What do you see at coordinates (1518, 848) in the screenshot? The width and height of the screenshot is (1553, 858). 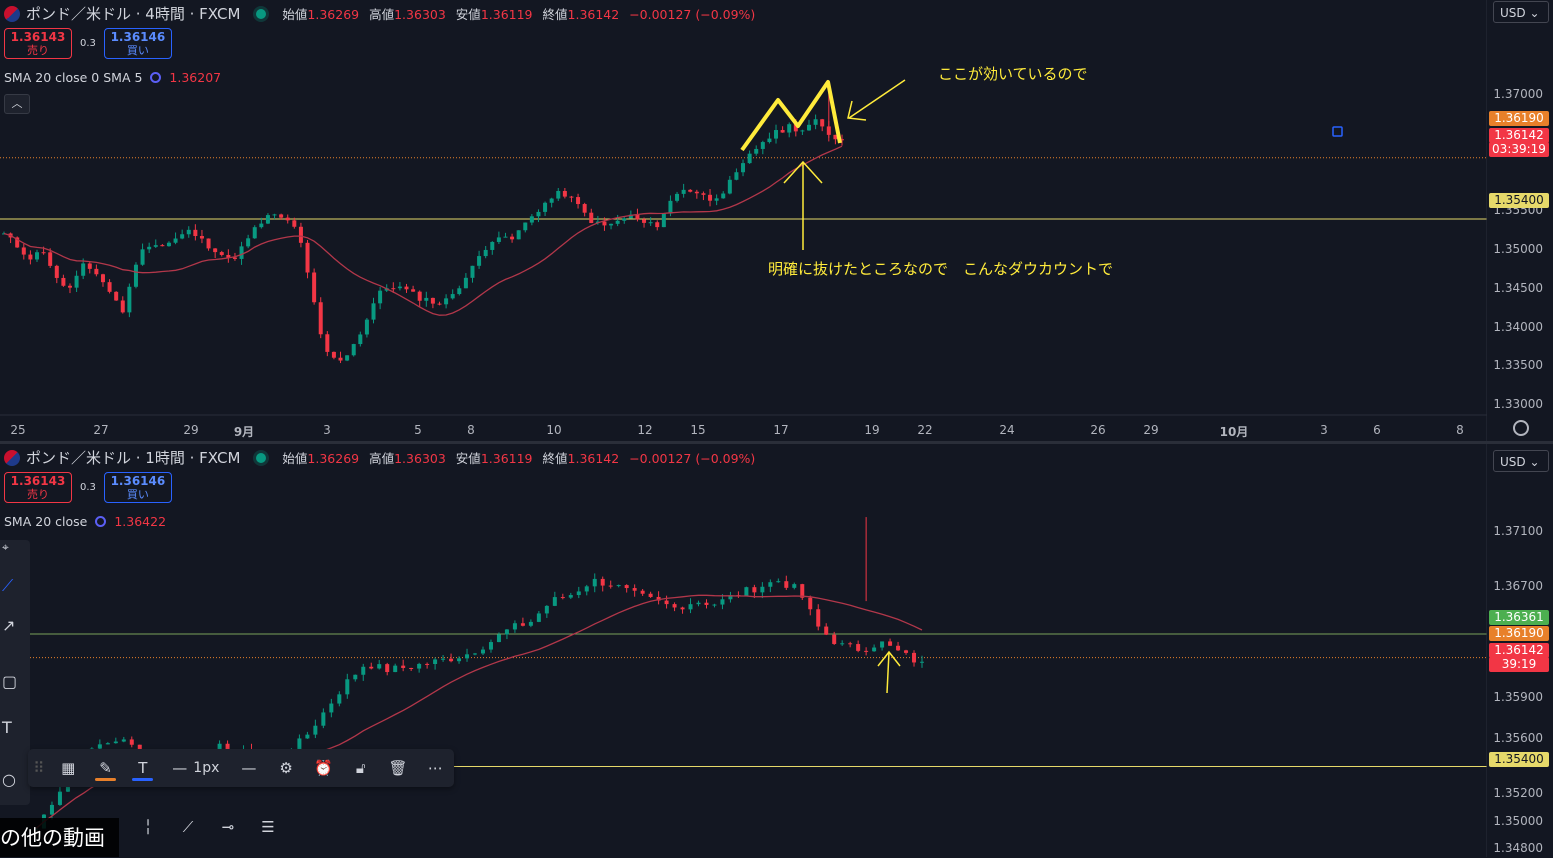 I see `price-label: 1.34800` at bounding box center [1518, 848].